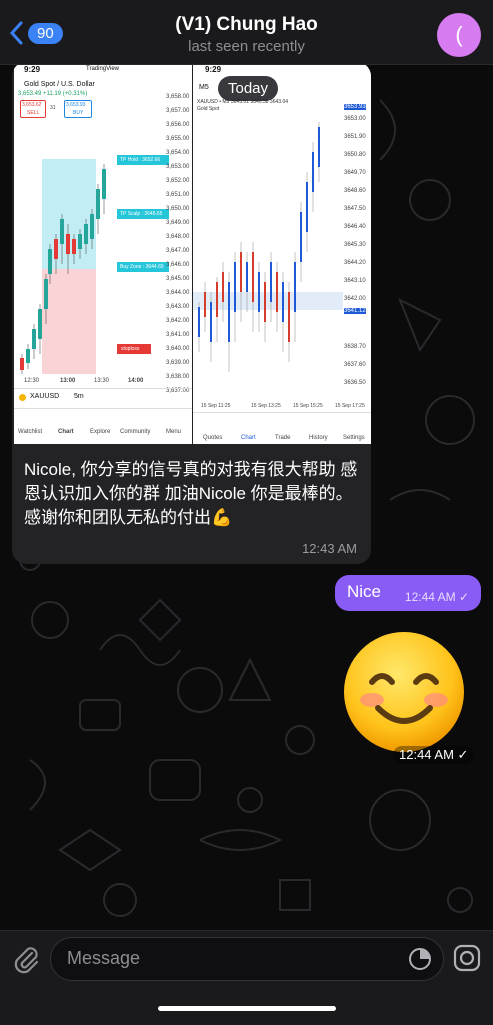  What do you see at coordinates (355, 155) in the screenshot?
I see `price-tick: 3650.80` at bounding box center [355, 155].